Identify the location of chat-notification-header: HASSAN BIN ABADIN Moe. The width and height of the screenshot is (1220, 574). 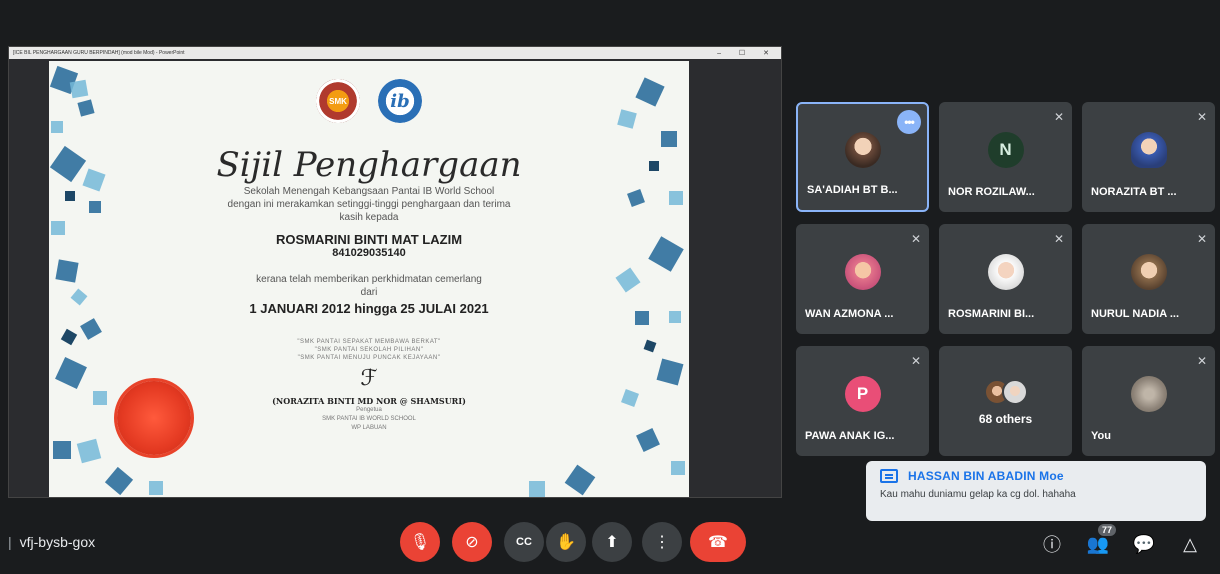
(1036, 476).